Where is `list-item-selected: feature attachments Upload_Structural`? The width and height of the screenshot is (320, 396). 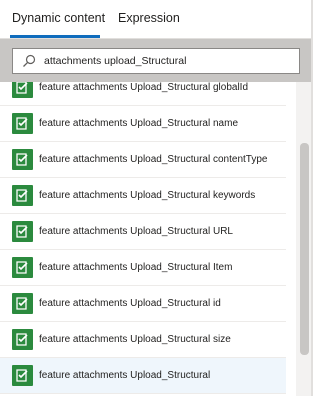 list-item-selected: feature attachments Upload_Structural is located at coordinates (143, 376).